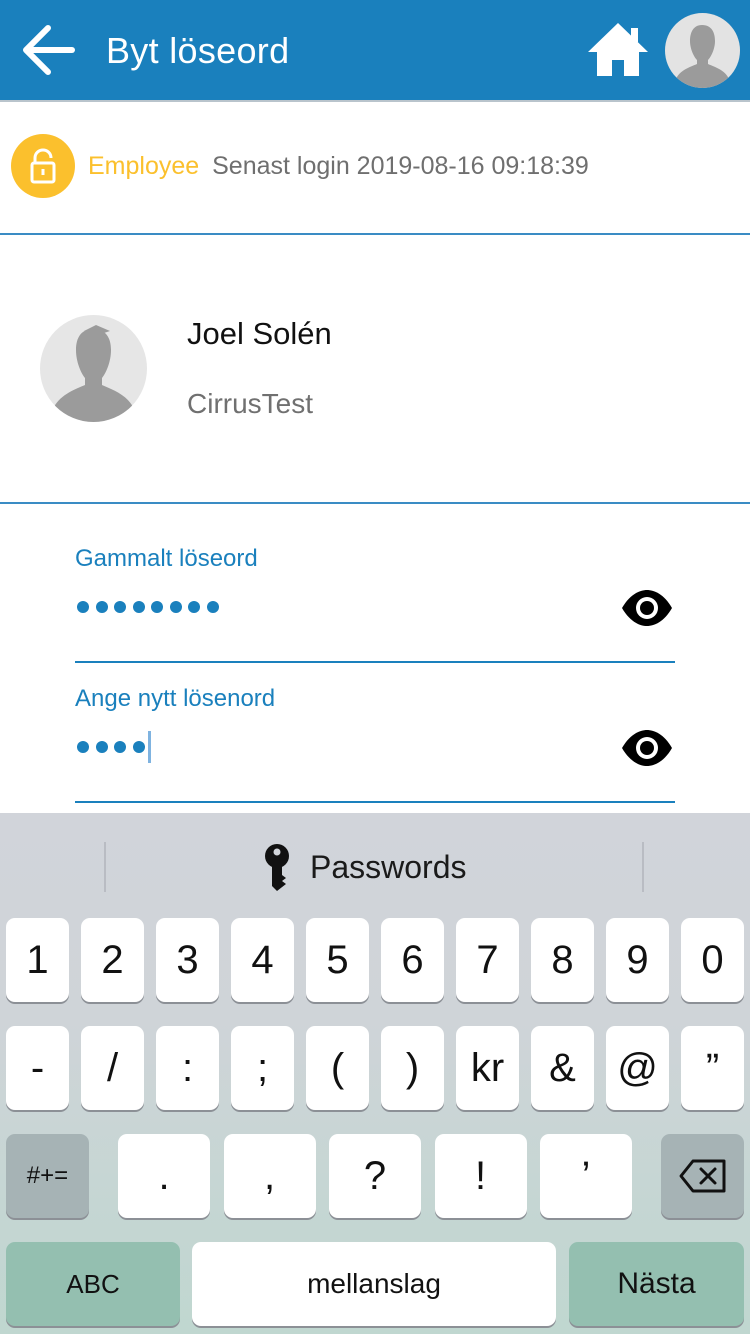 The image size is (750, 1334). What do you see at coordinates (149, 747) in the screenshot?
I see `text-caret` at bounding box center [149, 747].